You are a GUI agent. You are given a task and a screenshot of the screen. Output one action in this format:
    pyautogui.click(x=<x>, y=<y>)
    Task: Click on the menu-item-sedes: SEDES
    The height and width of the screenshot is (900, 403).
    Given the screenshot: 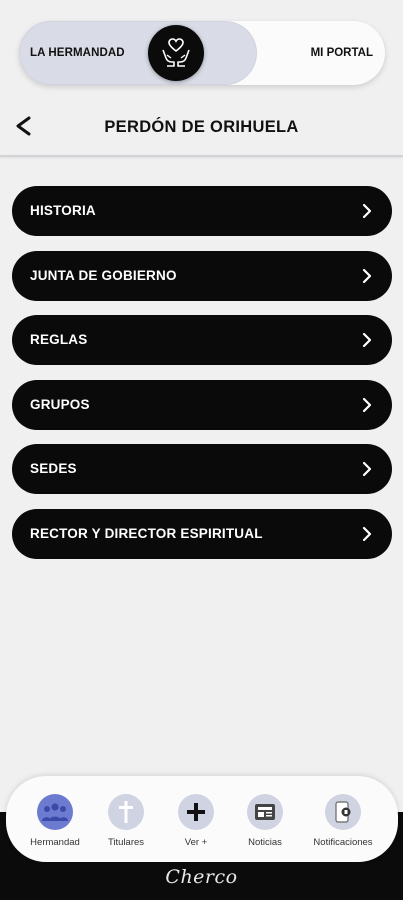 What is the action you would take?
    pyautogui.click(x=202, y=469)
    